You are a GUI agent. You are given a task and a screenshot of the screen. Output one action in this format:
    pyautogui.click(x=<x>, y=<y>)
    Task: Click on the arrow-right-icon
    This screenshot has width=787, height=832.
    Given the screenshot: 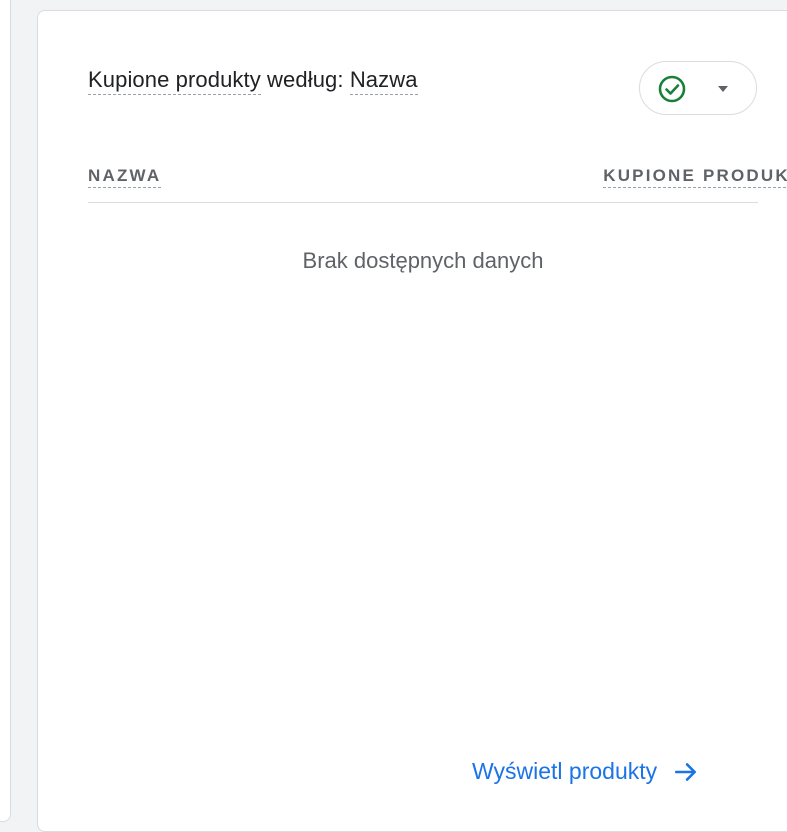 What is the action you would take?
    pyautogui.click(x=686, y=771)
    